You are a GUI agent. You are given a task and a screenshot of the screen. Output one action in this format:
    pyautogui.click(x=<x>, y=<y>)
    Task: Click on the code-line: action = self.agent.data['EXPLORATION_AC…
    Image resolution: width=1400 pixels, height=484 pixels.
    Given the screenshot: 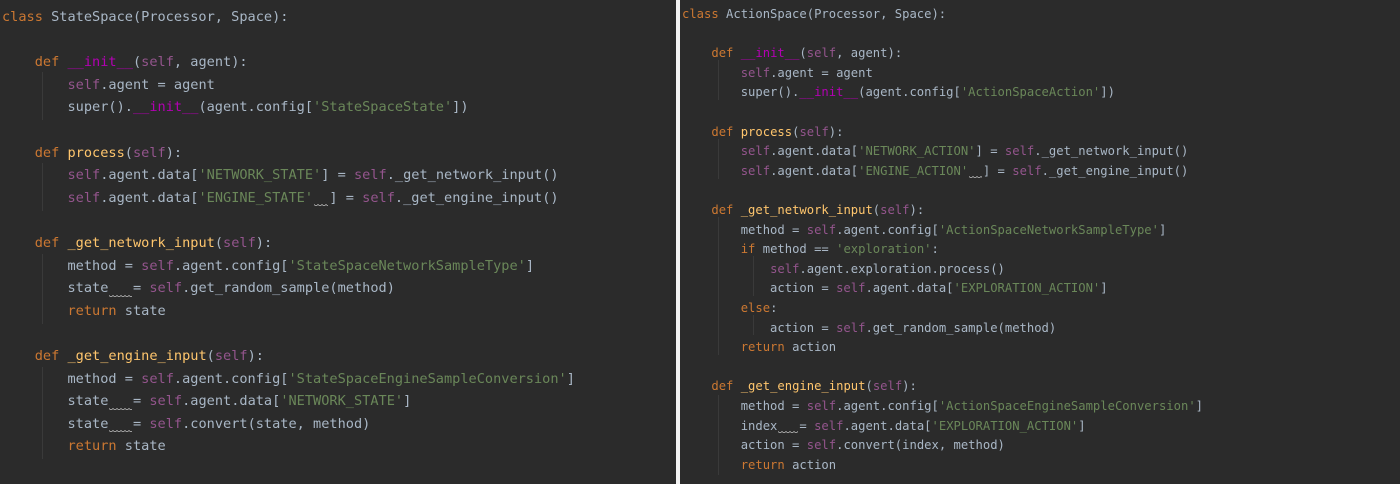 What is the action you would take?
    pyautogui.click(x=895, y=289)
    